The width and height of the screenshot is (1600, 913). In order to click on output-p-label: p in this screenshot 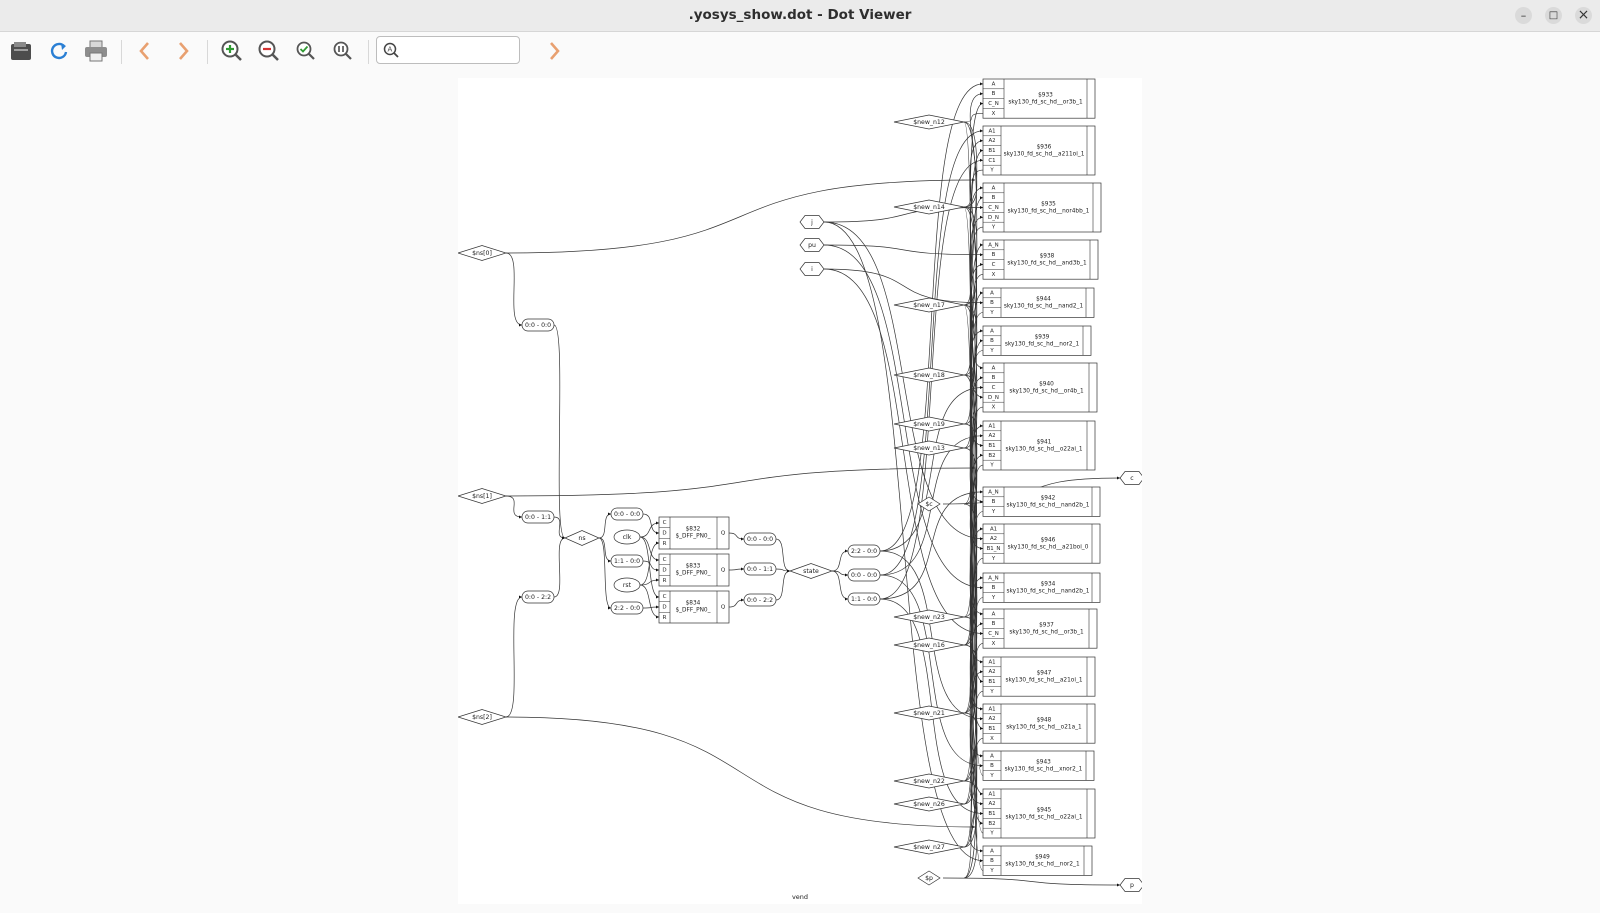, I will do `click(1132, 885)`.